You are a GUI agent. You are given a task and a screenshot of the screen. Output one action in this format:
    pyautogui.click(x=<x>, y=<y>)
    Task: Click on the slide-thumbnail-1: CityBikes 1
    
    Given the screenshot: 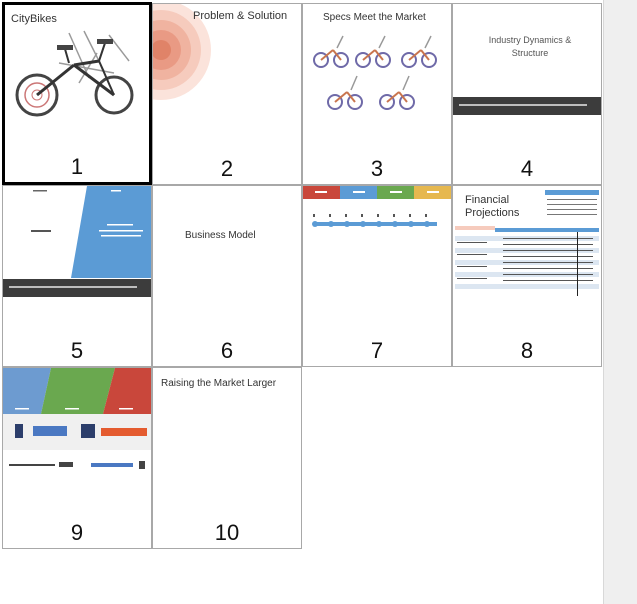 What is the action you would take?
    pyautogui.click(x=77, y=93)
    